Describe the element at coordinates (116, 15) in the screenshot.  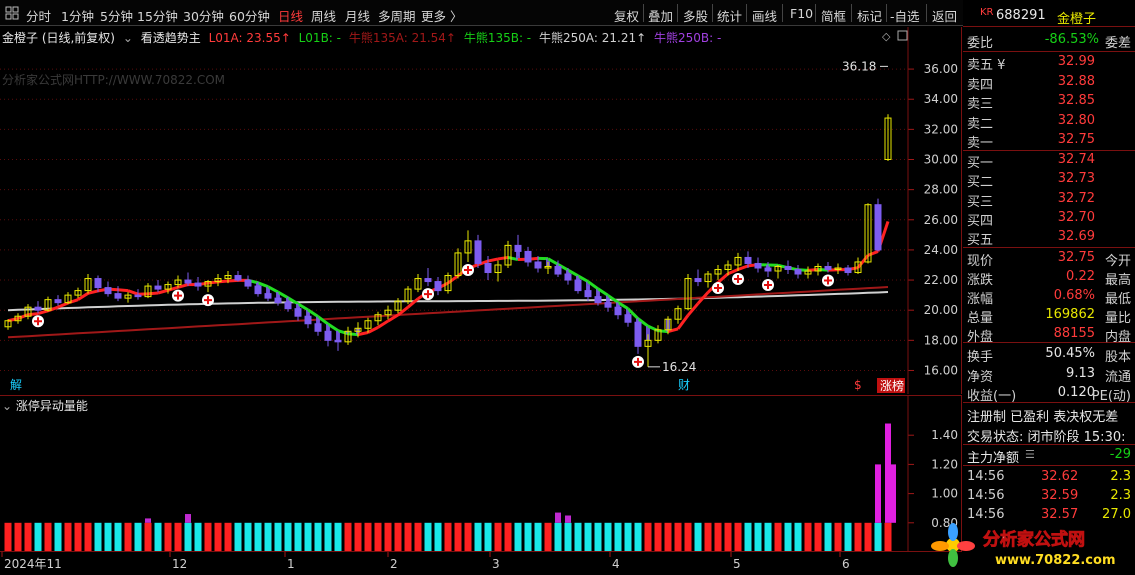
I see `tab-5min: 5分钟` at that location.